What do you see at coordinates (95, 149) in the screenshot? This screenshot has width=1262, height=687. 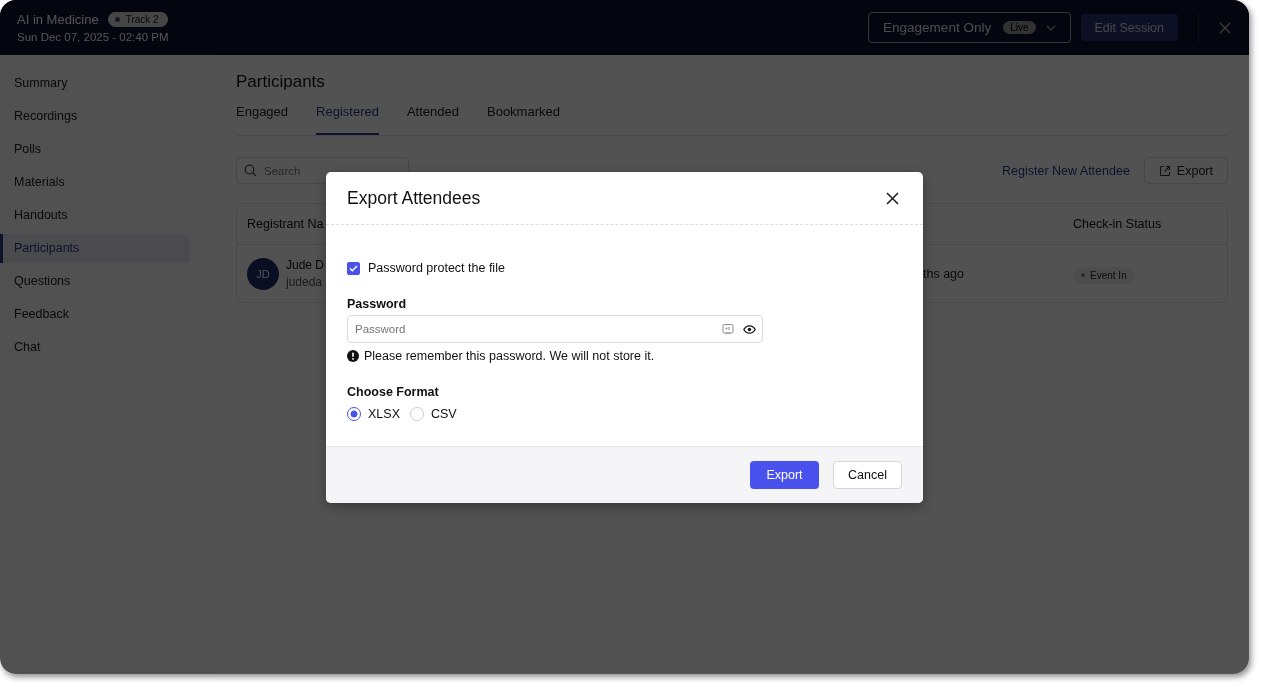 I see `sidebar-item: Polls` at bounding box center [95, 149].